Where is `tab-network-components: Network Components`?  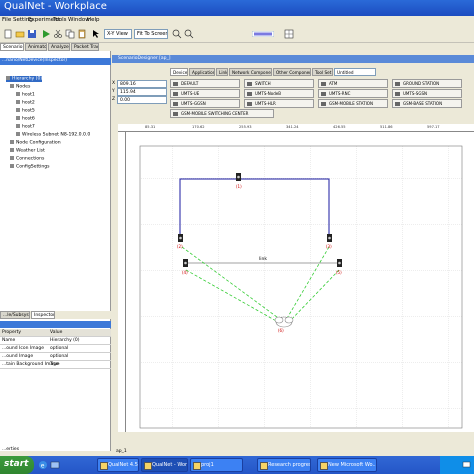
tab-network-components: Network Components is located at coordinates (250, 72).